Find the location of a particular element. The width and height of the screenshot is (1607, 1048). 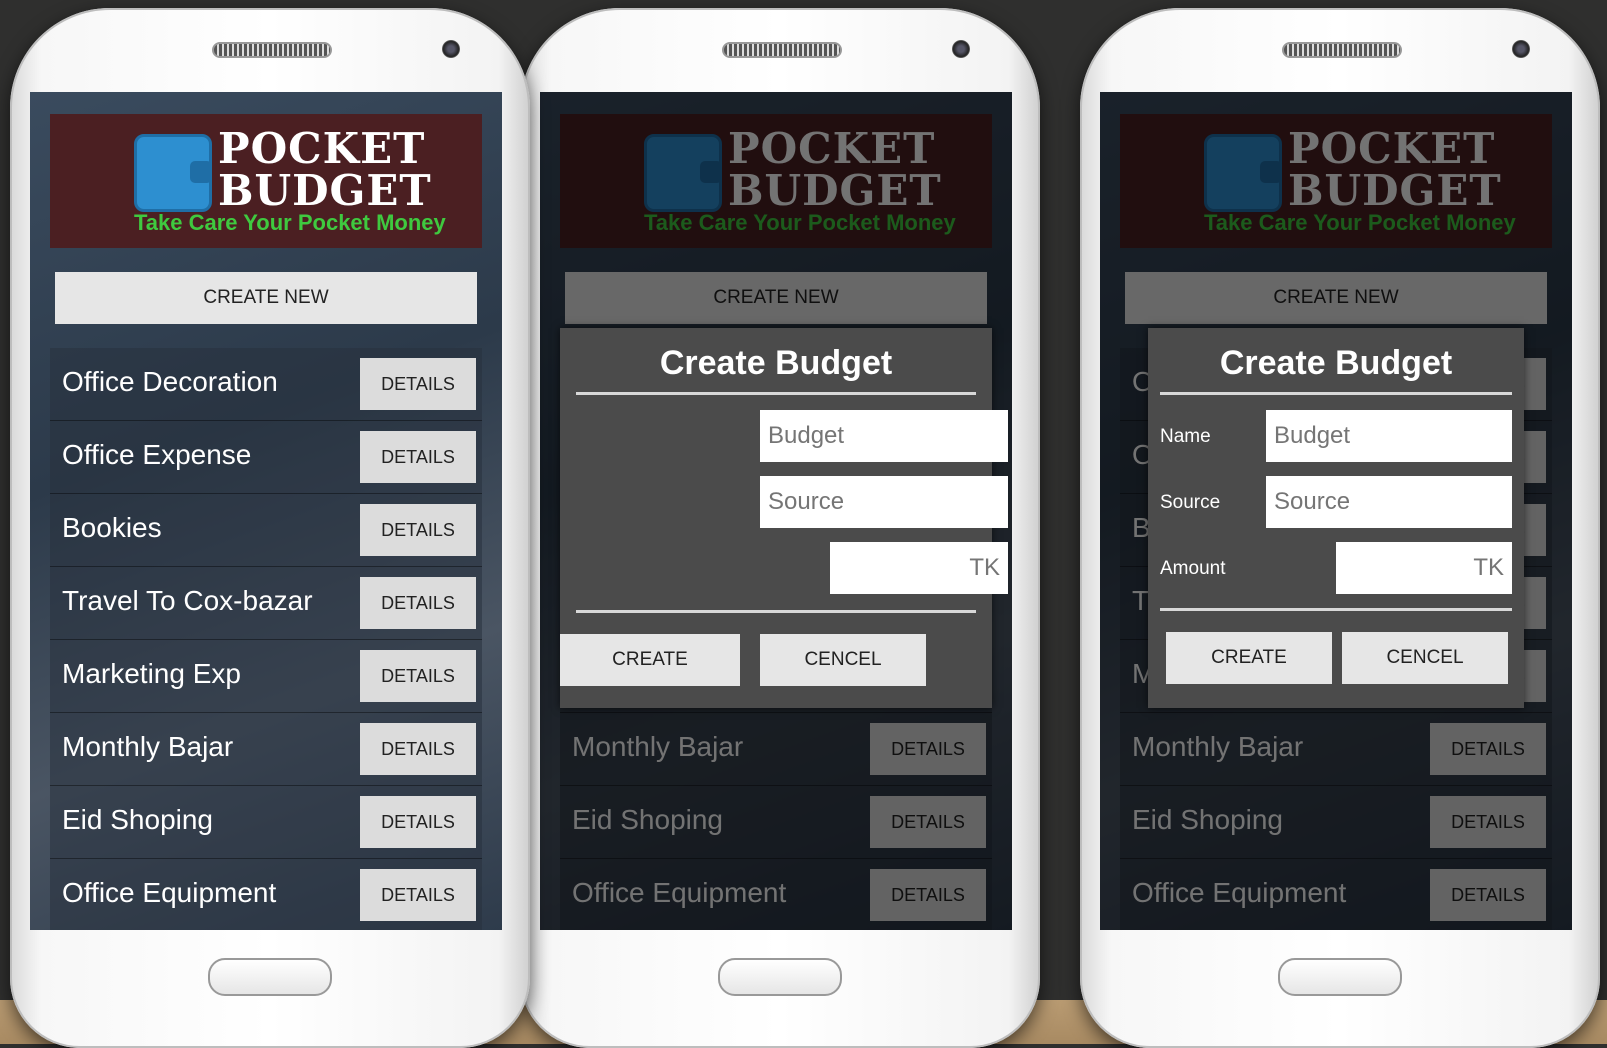

list-item: Marketing Exp DETAILS is located at coordinates (266, 676).